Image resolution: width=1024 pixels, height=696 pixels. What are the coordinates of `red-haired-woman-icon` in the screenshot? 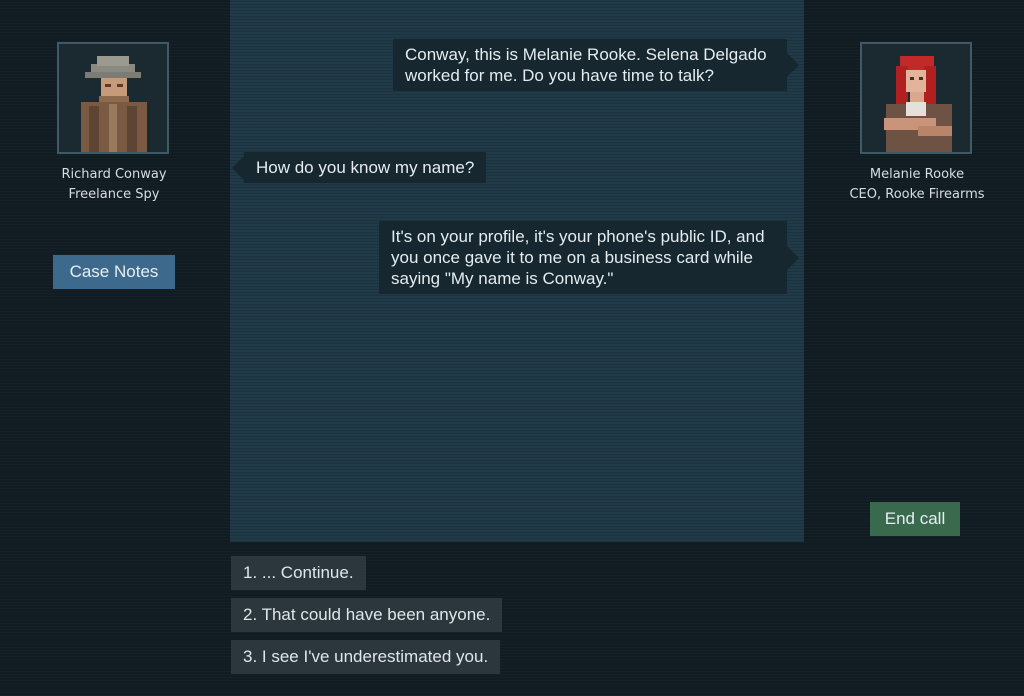 It's located at (916, 98).